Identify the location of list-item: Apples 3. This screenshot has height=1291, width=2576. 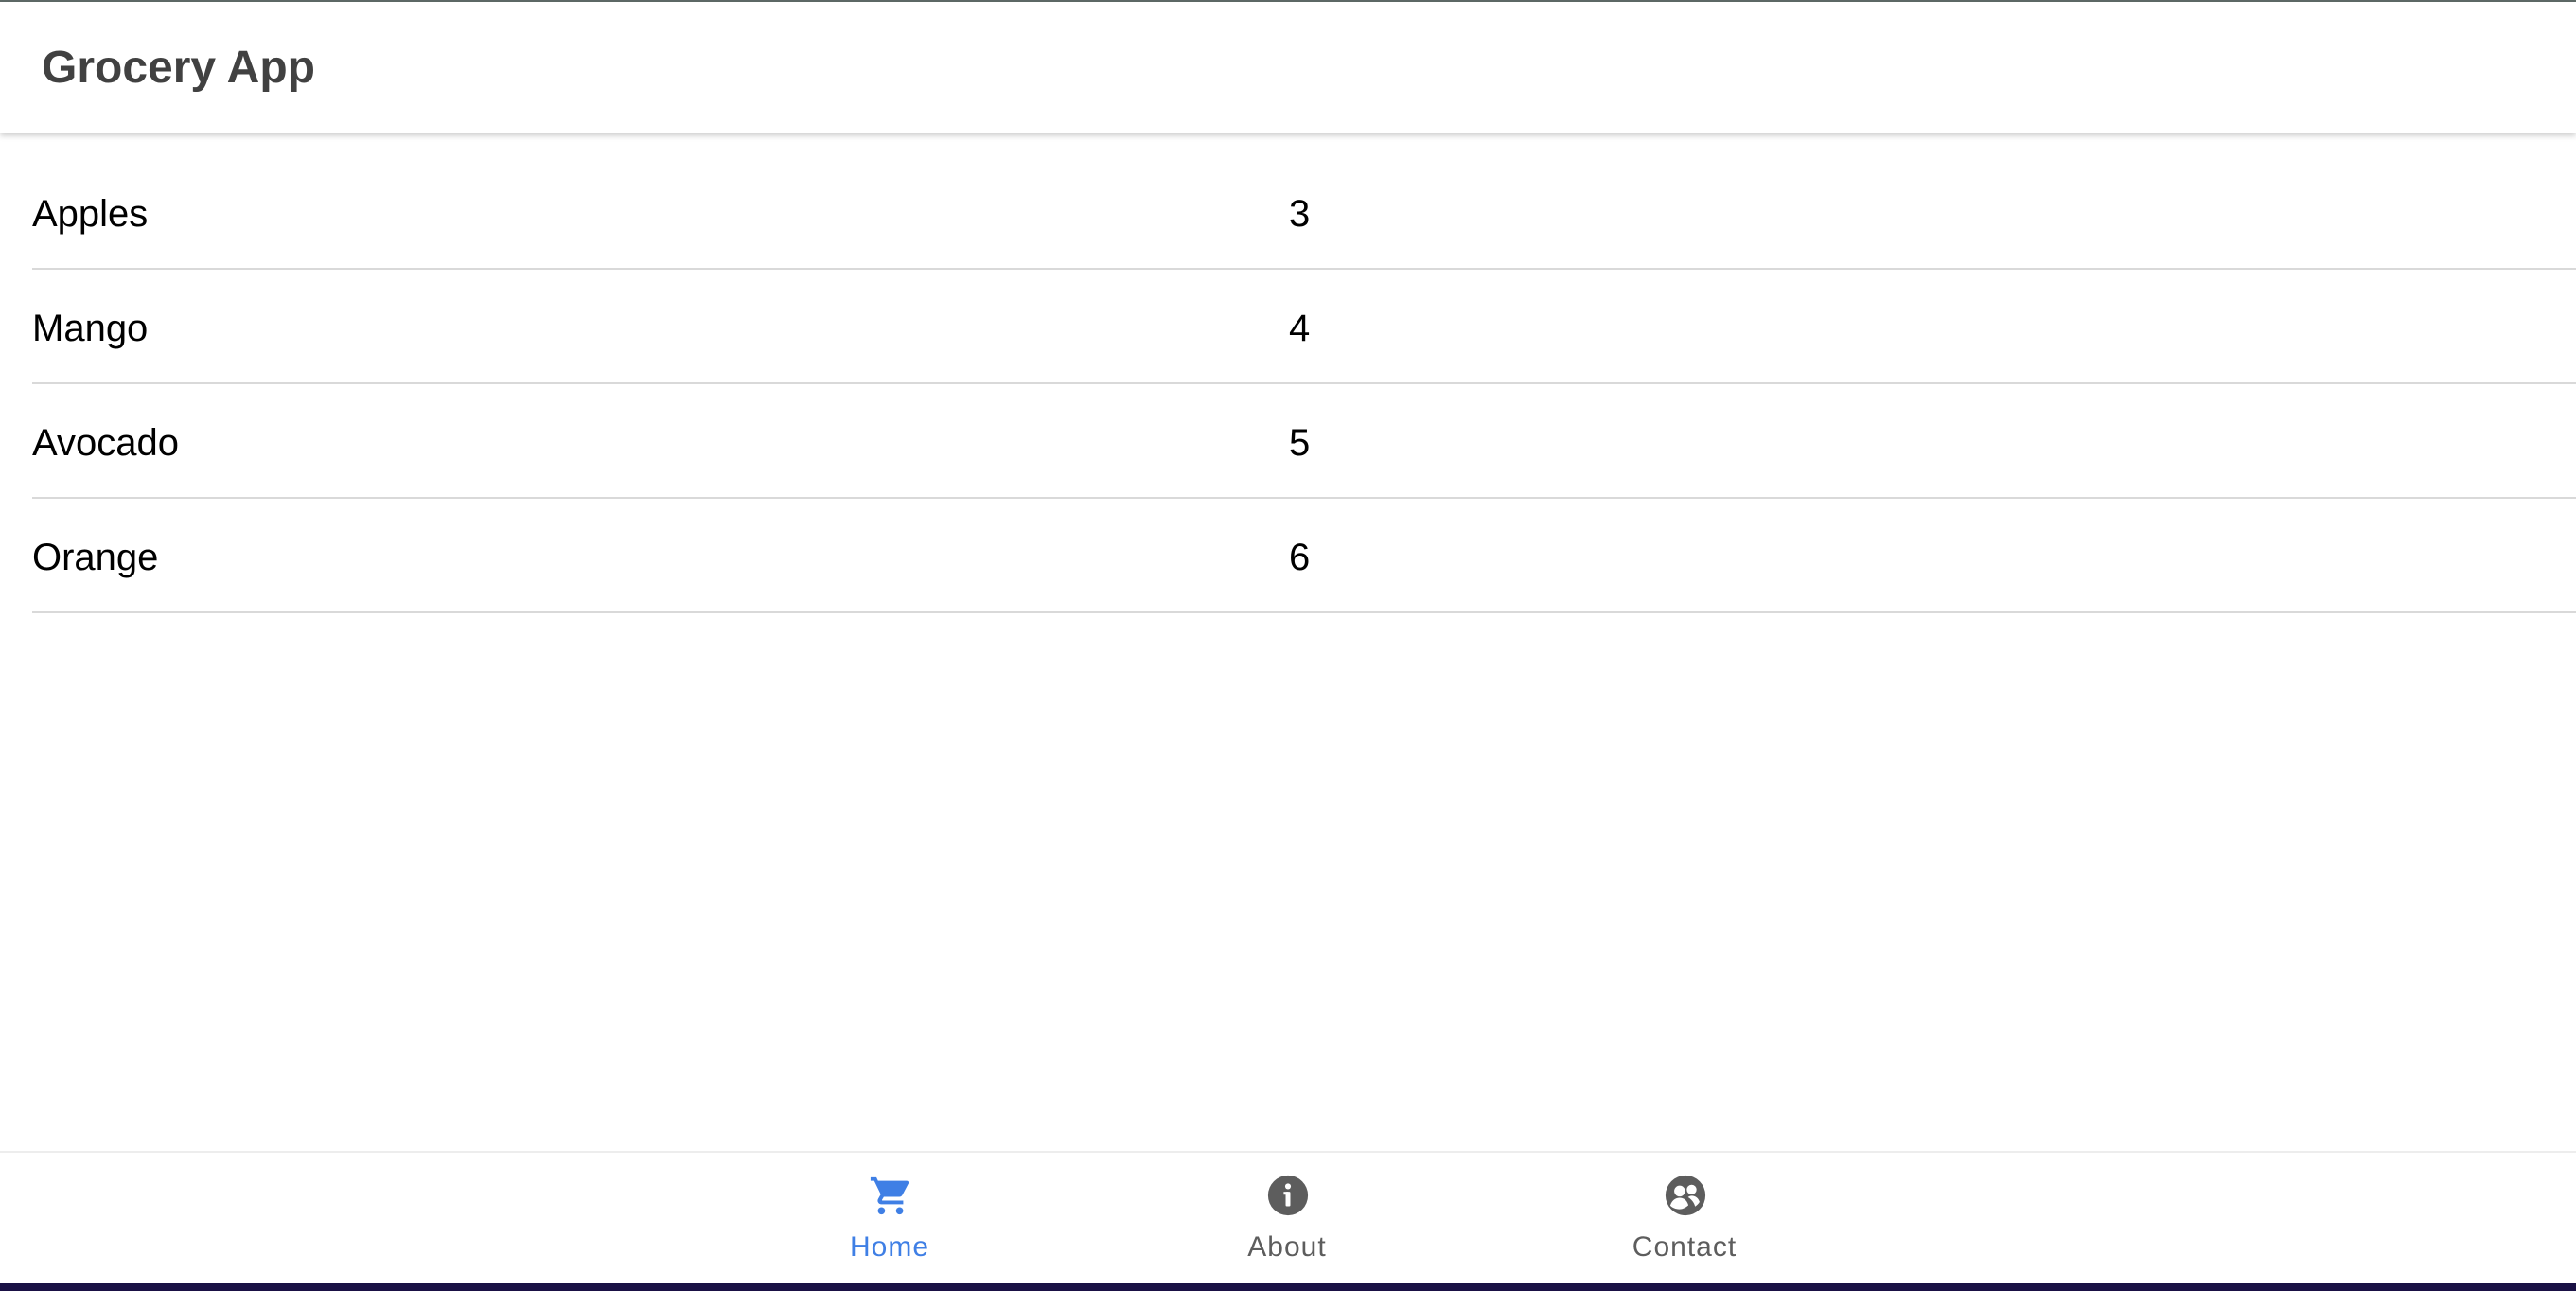
(1304, 212).